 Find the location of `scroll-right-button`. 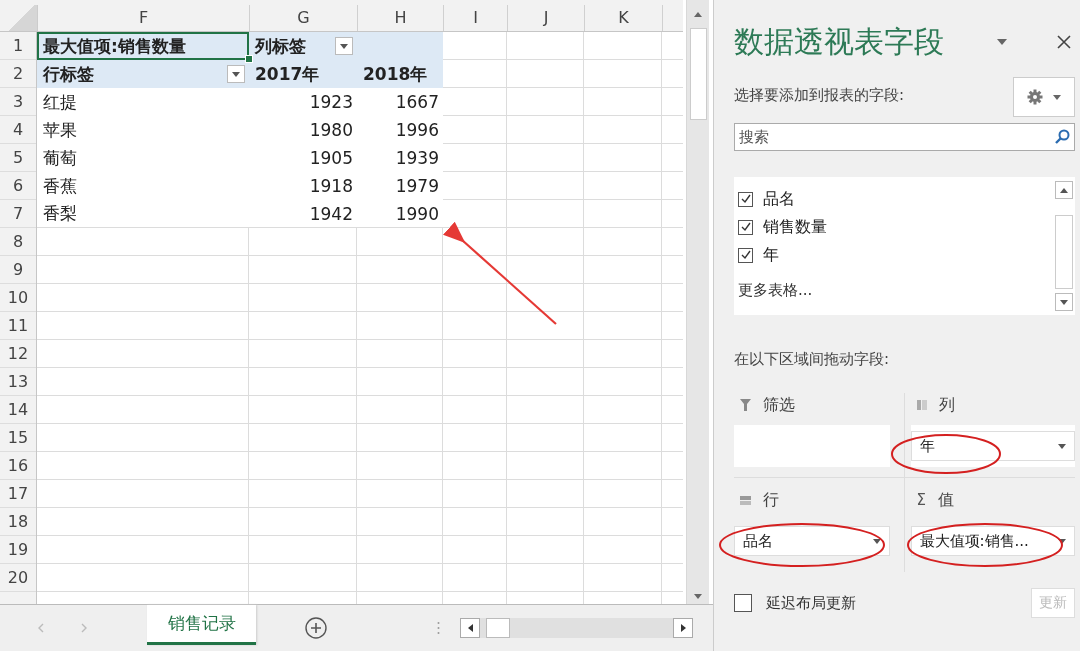

scroll-right-button is located at coordinates (683, 628).